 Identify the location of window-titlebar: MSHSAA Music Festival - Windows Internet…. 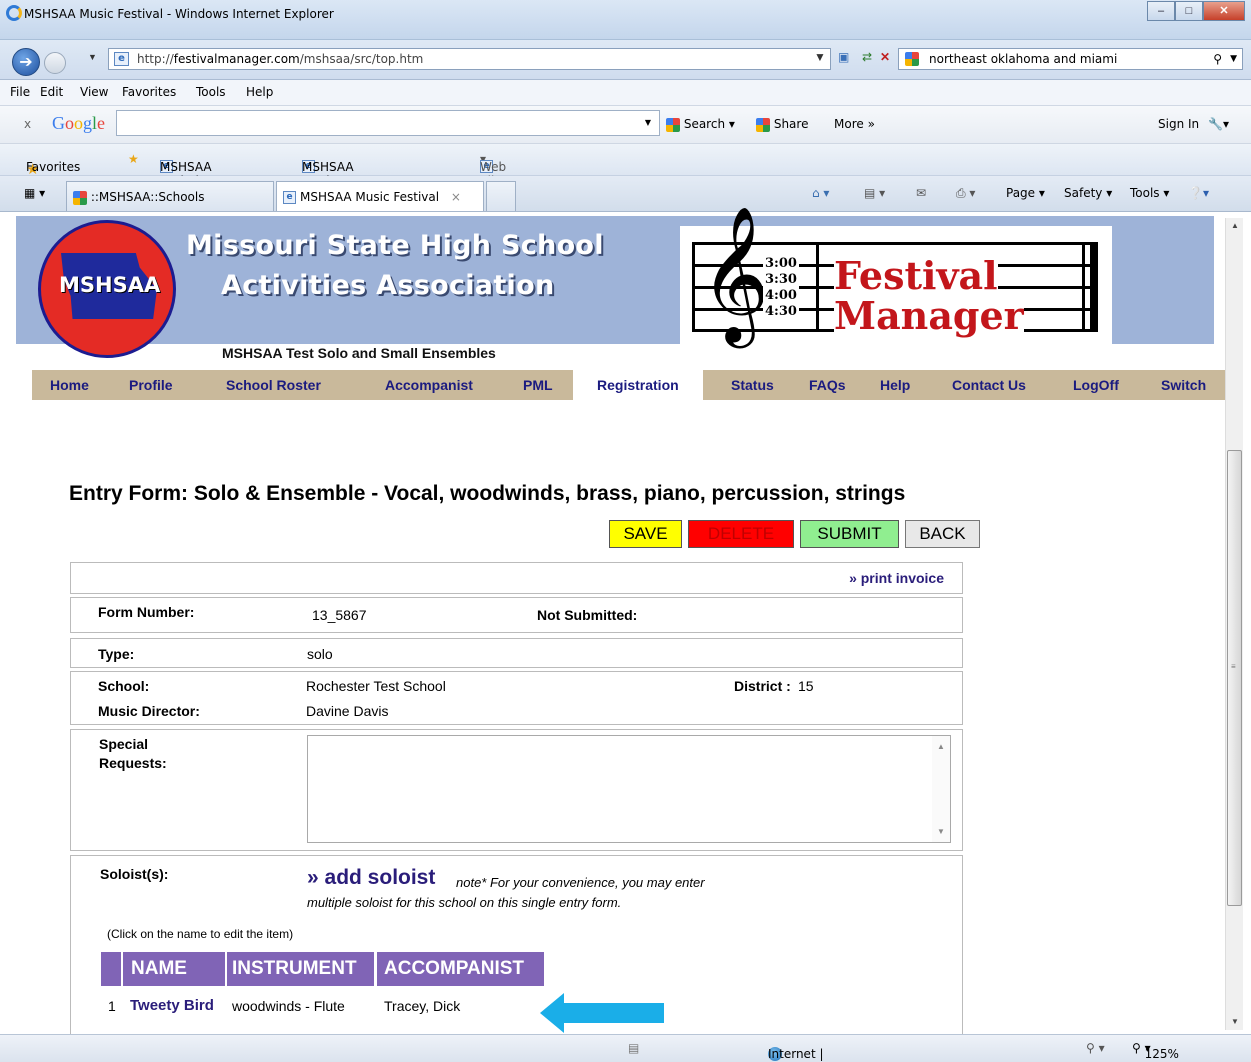
(625, 20).